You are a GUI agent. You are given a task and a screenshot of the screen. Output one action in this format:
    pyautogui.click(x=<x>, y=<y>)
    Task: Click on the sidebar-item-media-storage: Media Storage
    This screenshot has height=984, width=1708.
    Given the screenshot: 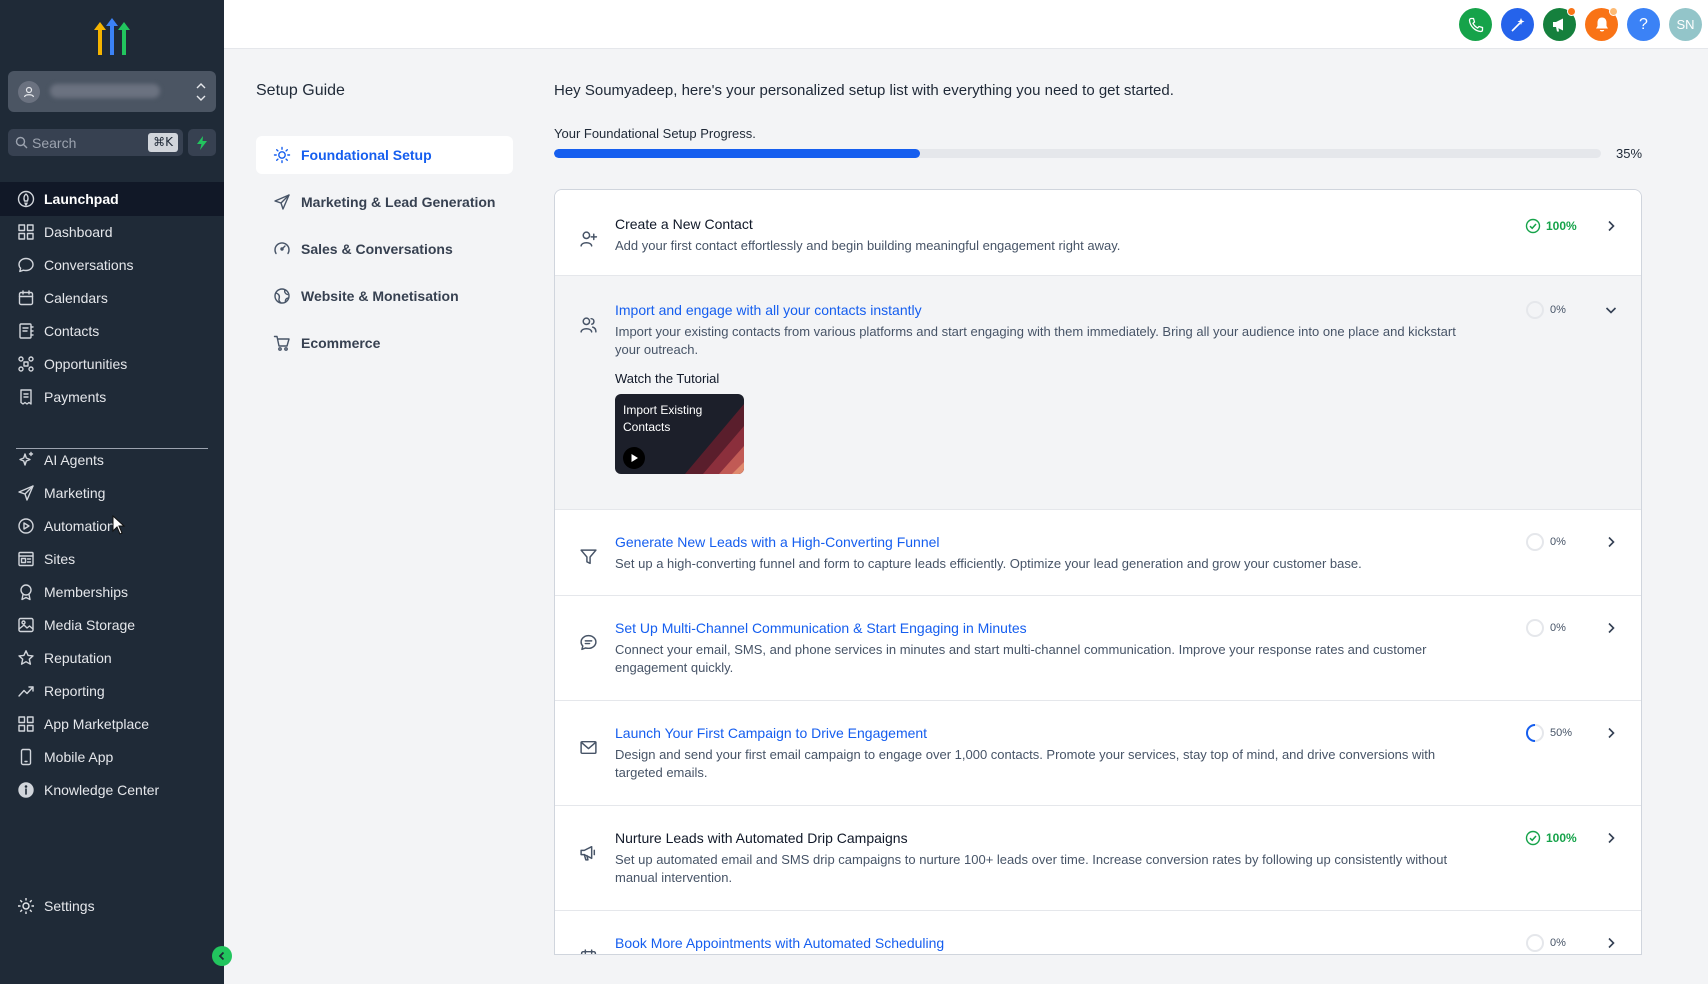 What is the action you would take?
    pyautogui.click(x=112, y=625)
    